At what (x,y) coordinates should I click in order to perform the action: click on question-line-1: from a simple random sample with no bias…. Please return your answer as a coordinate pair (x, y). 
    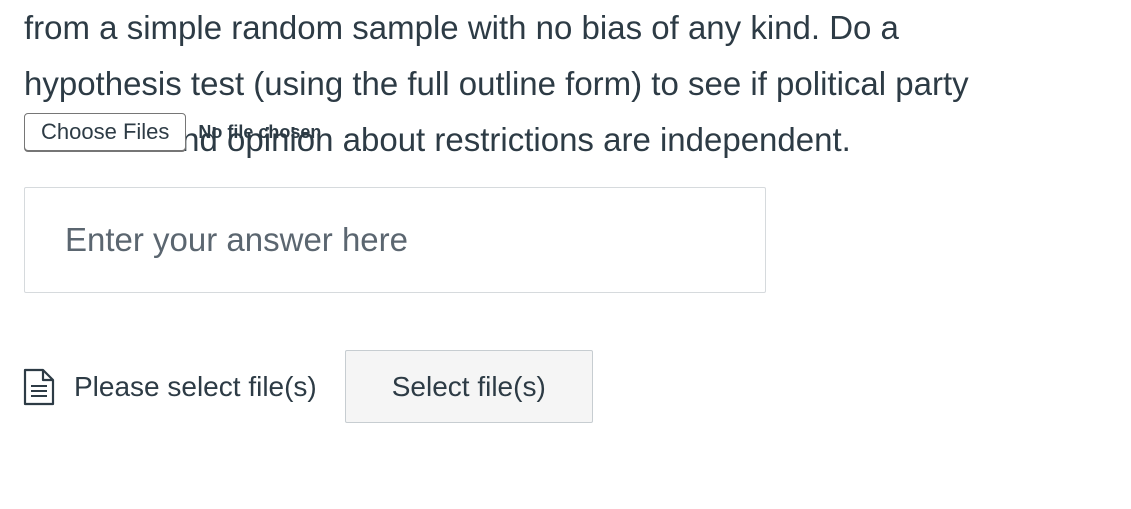
    Looking at the image, I should click on (461, 27).